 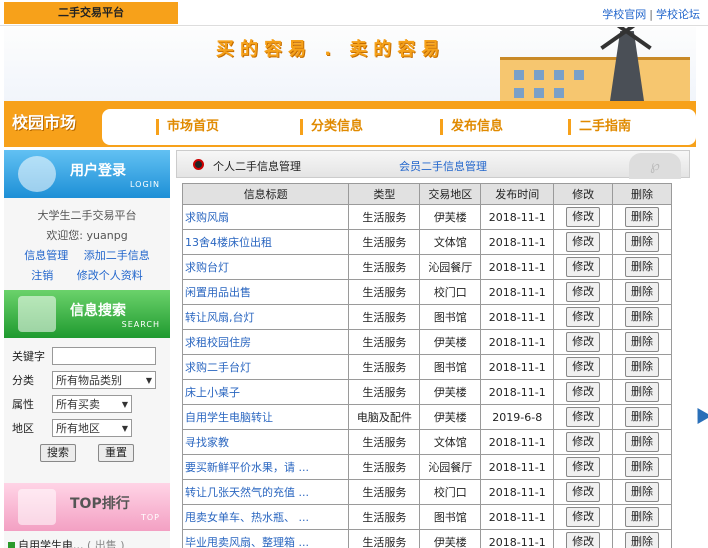 I want to click on table-row: 床上小桌子 生活服务 伊芙楼 2018-11-1 修改 删除, so click(x=426, y=392).